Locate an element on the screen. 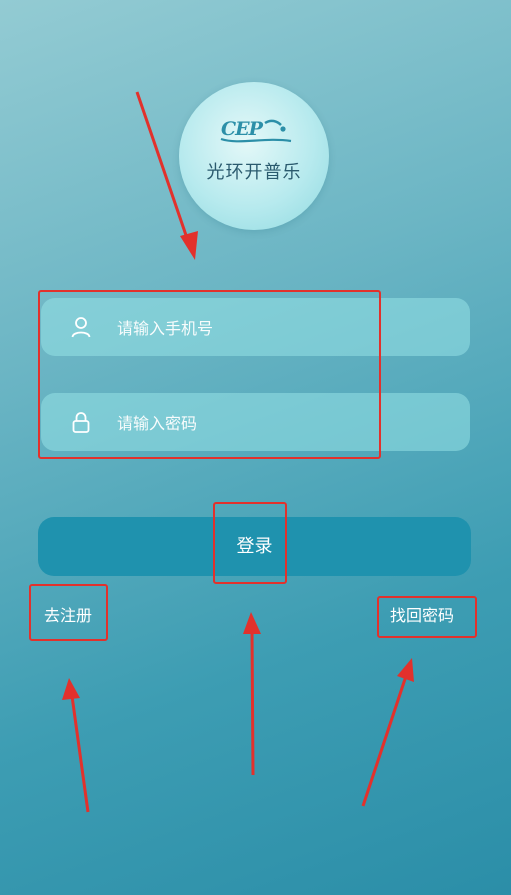 The image size is (511, 895). logo-mark-icon: CEP is located at coordinates (256, 130).